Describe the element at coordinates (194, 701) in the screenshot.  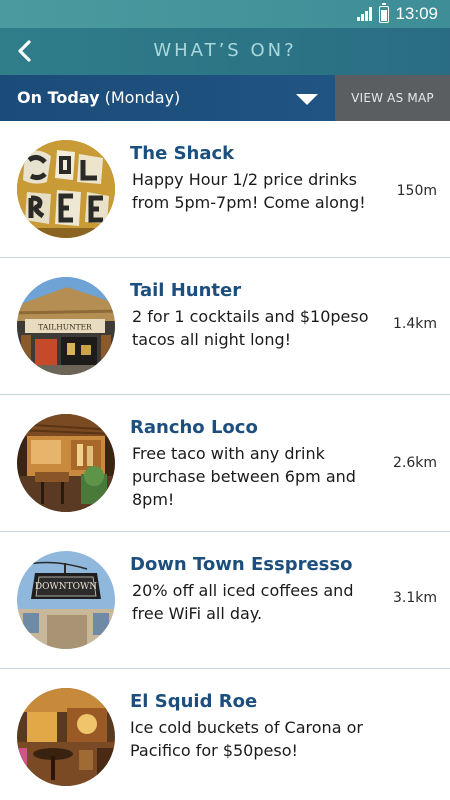
I see `venue-name: El Squid Roe` at that location.